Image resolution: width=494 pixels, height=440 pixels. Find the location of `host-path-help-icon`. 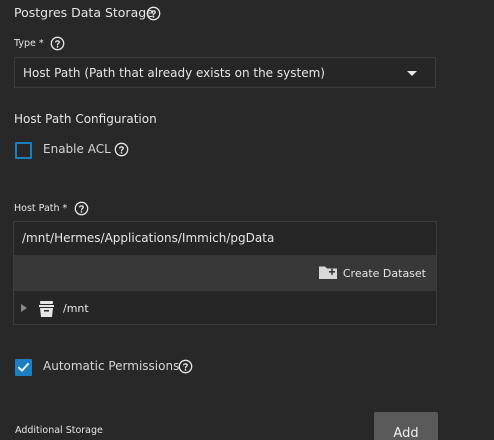

host-path-help-icon is located at coordinates (81, 208).